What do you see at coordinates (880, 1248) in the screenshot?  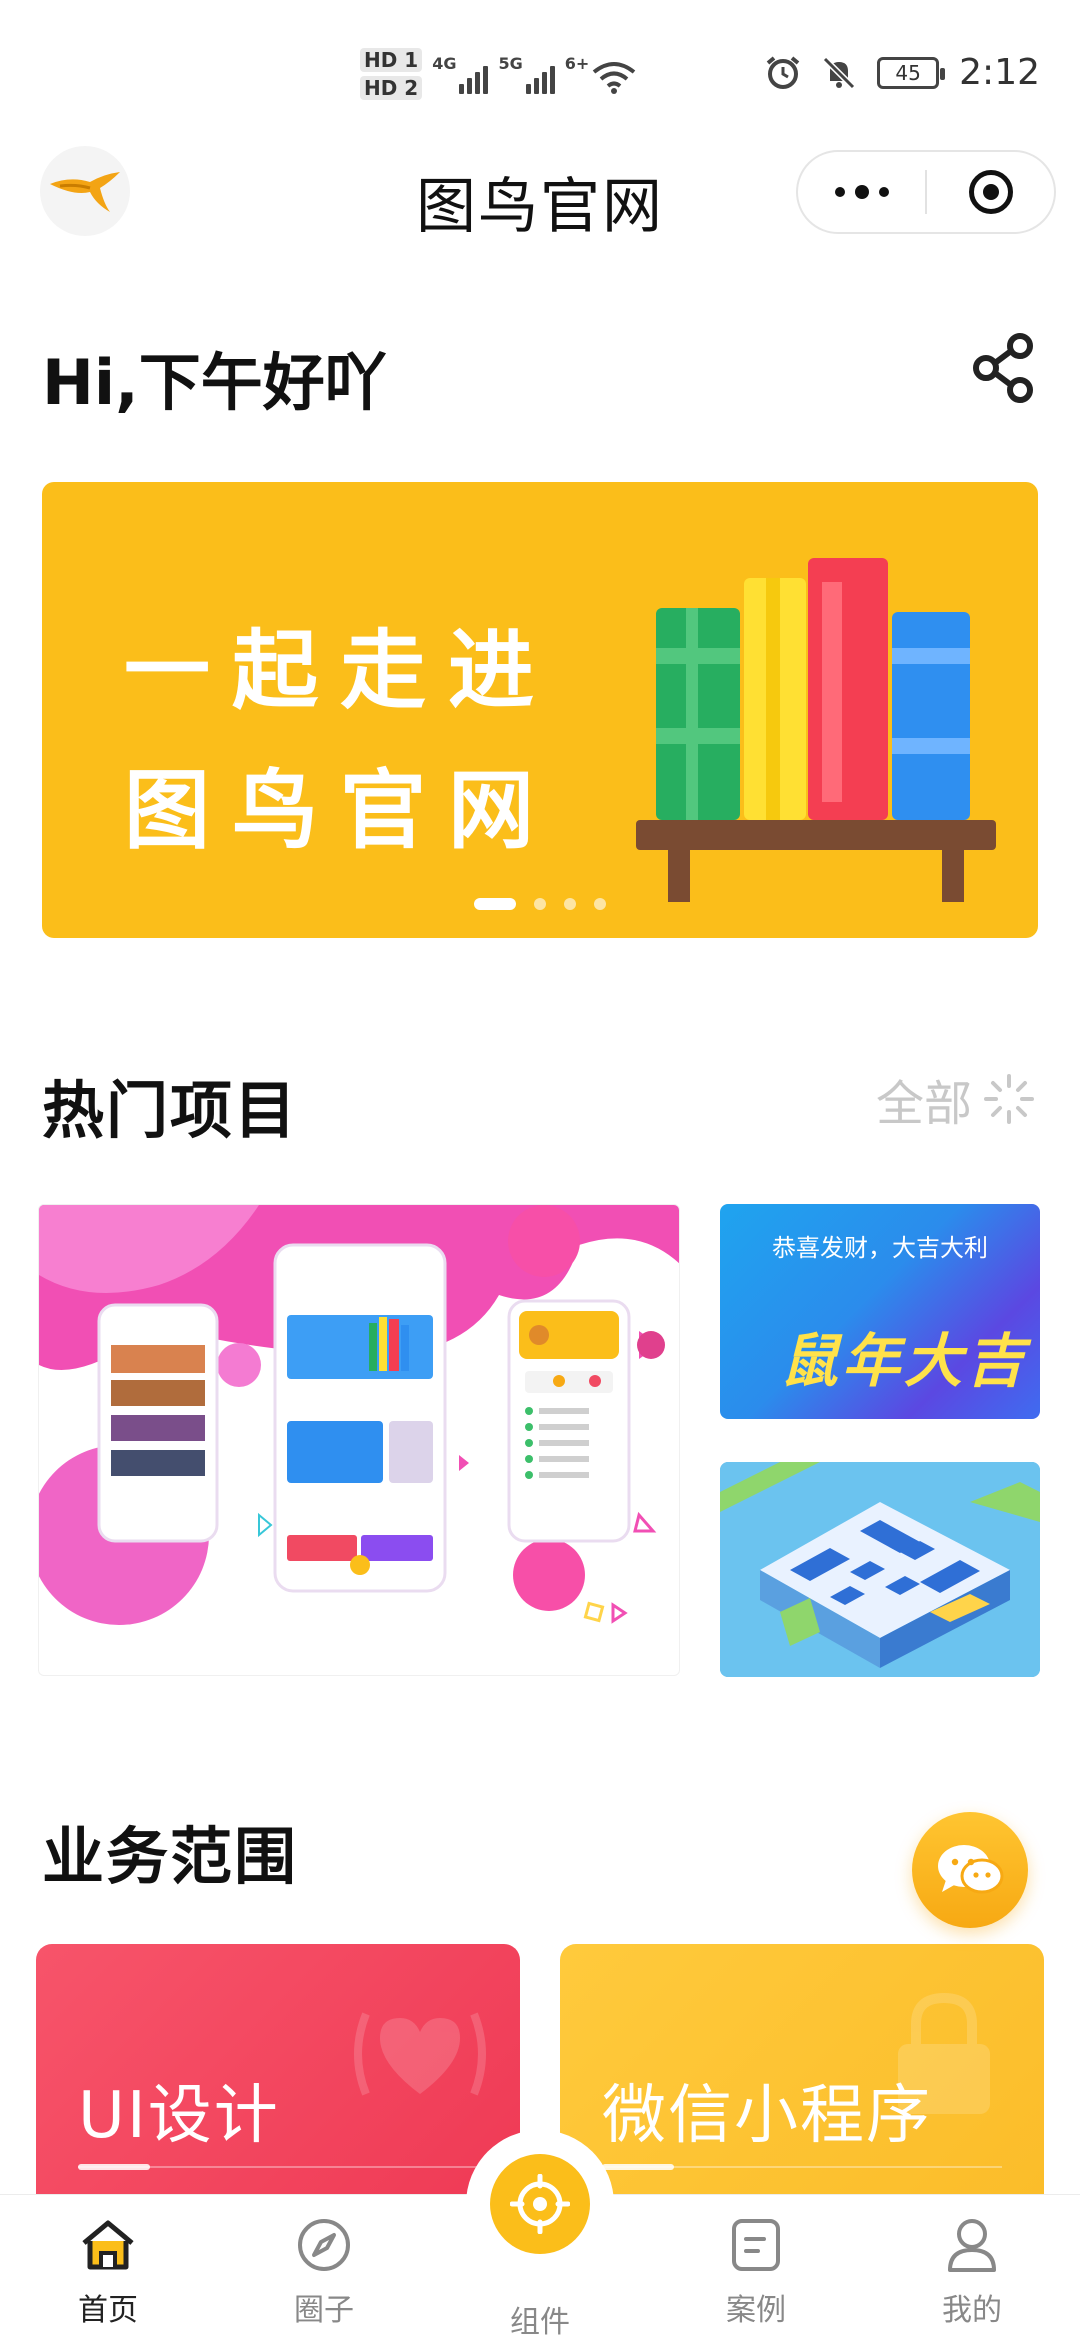 I see `card-caption: 恭喜发财，大吉大利` at bounding box center [880, 1248].